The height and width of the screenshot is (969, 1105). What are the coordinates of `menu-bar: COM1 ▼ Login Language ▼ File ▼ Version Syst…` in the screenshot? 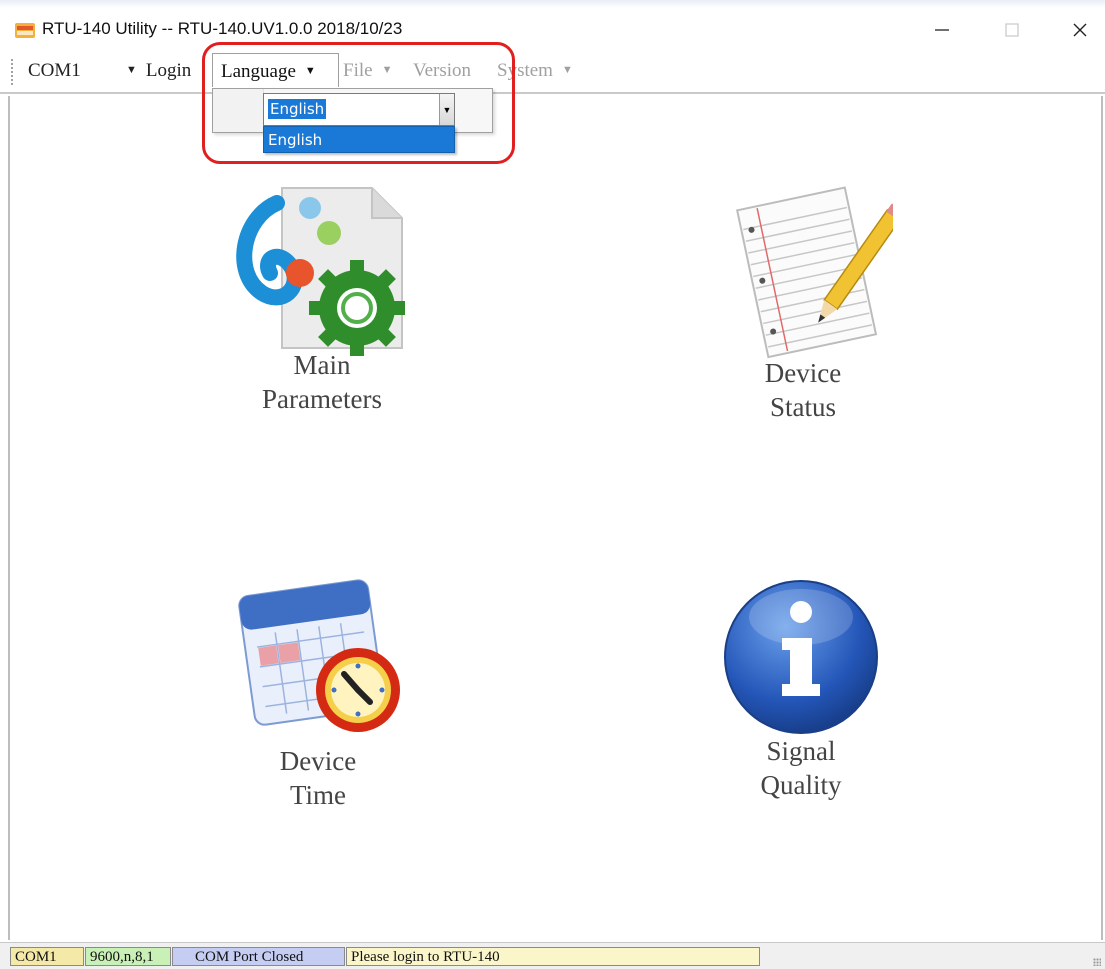 It's located at (552, 73).